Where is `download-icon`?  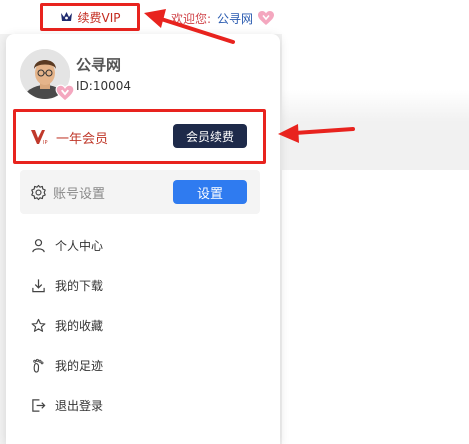
download-icon is located at coordinates (38, 285).